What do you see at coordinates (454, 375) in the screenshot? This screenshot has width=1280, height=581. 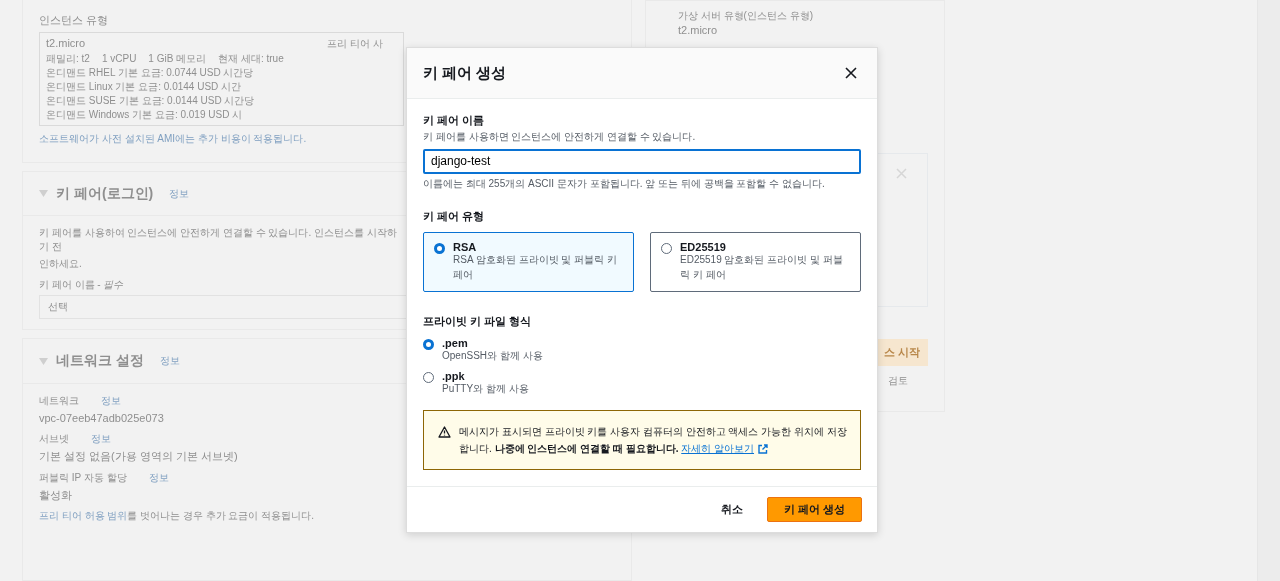 I see `option-label: .ppk` at bounding box center [454, 375].